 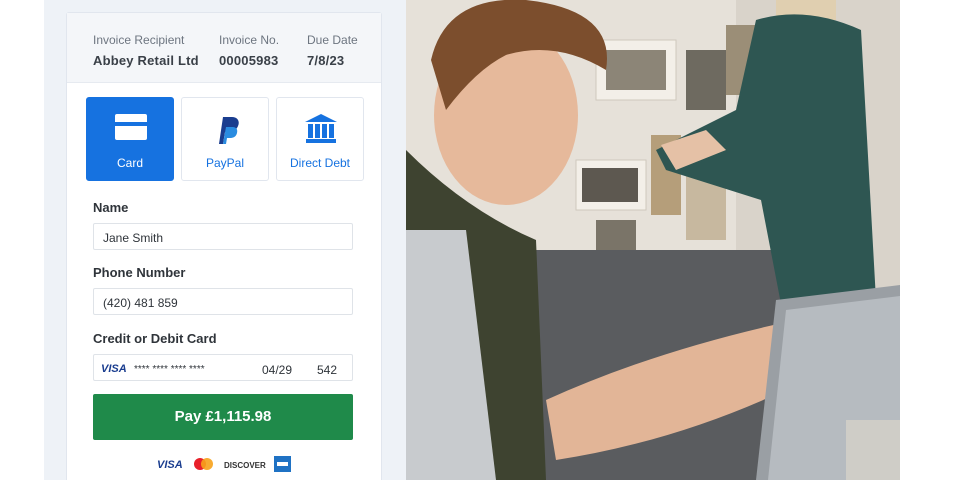 I want to click on invoice-number: Invoice No. 00005983, so click(x=249, y=50).